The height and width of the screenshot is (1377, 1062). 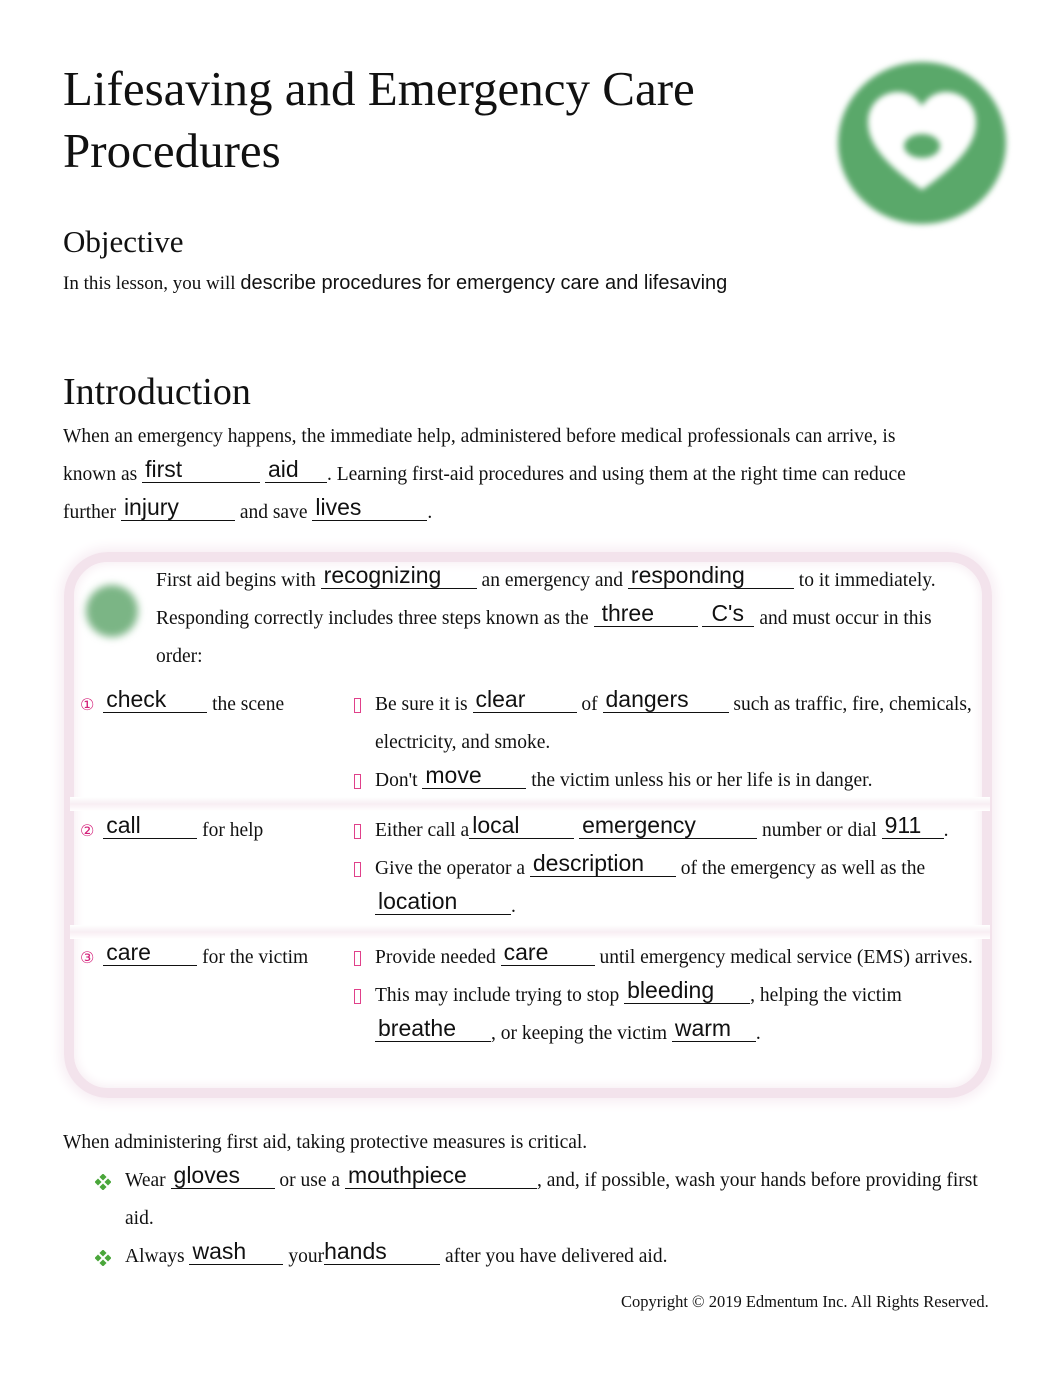 What do you see at coordinates (379, 119) in the screenshot?
I see `page-title: Lifesaving and Emergency Care Procedures` at bounding box center [379, 119].